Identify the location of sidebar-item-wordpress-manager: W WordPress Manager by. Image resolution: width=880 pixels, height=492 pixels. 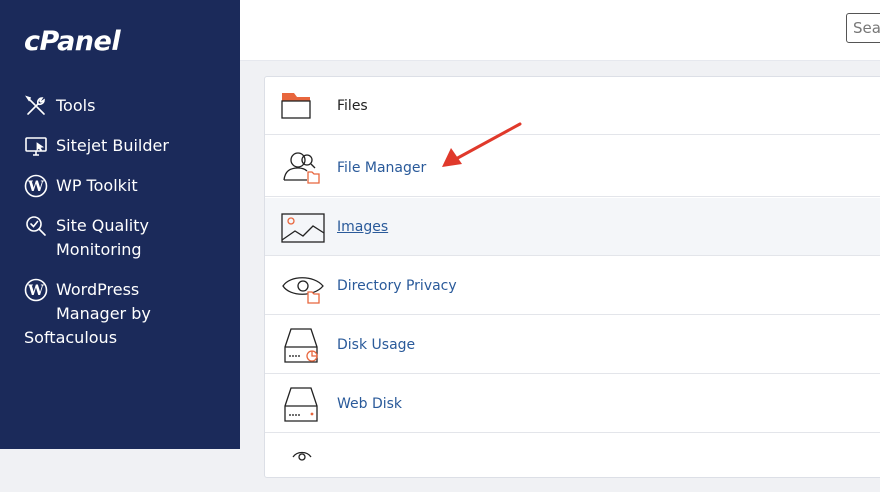
(87, 302).